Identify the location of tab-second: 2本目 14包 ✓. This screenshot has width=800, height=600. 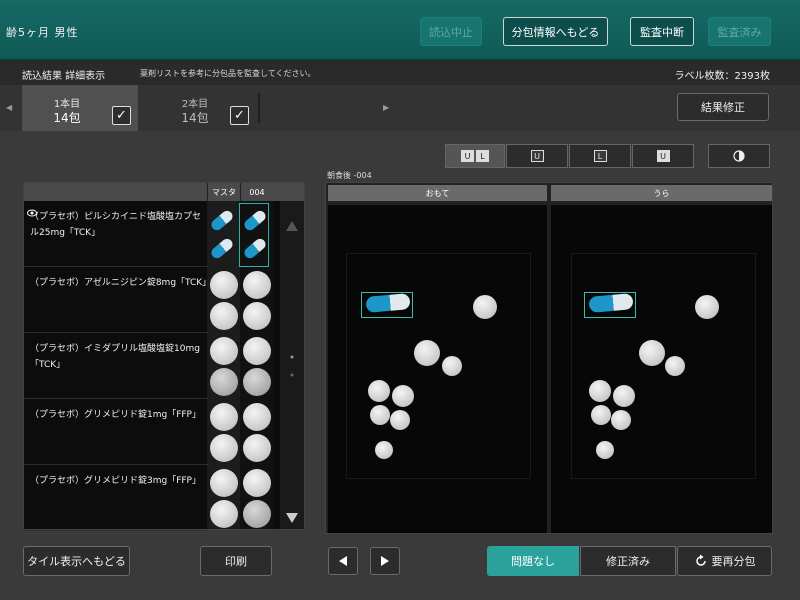
(205, 108).